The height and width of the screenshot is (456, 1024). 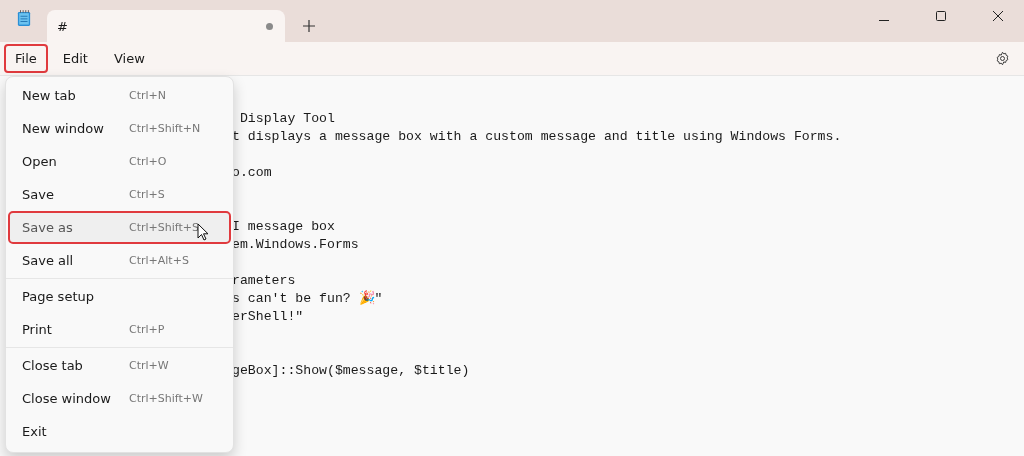 What do you see at coordinates (119, 398) in the screenshot?
I see `menu-item: Close window Ctrl+Shift+W` at bounding box center [119, 398].